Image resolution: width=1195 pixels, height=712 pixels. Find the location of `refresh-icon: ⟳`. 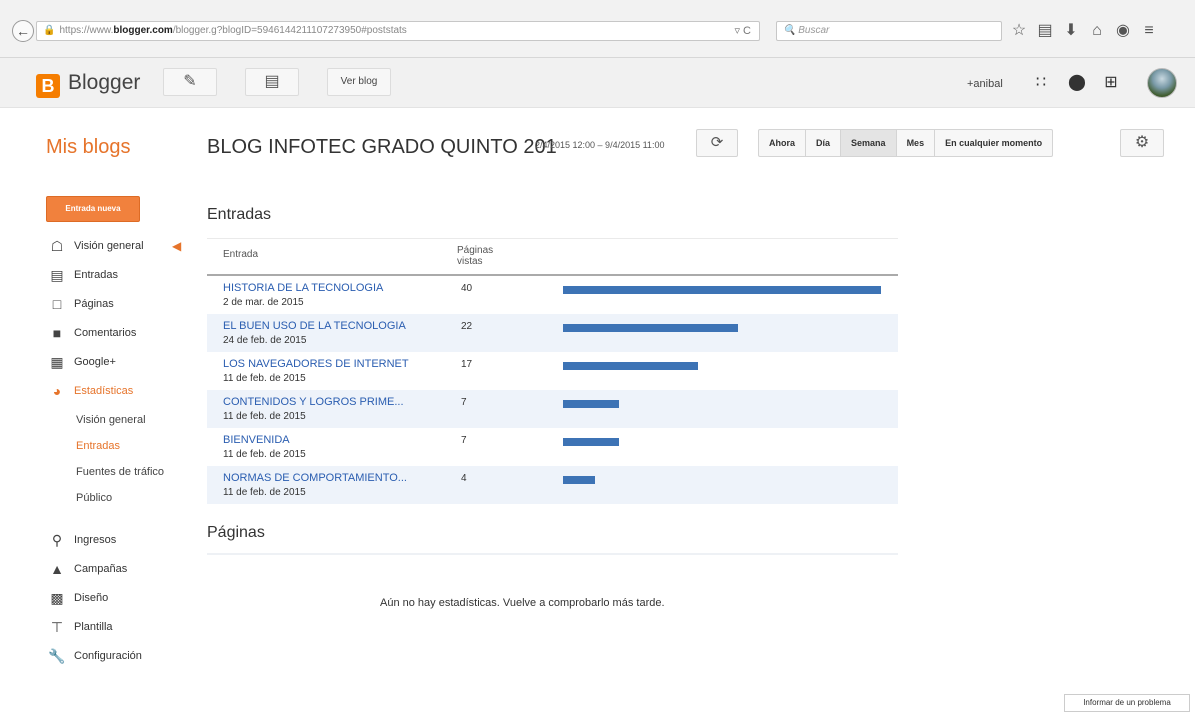

refresh-icon: ⟳ is located at coordinates (717, 142).